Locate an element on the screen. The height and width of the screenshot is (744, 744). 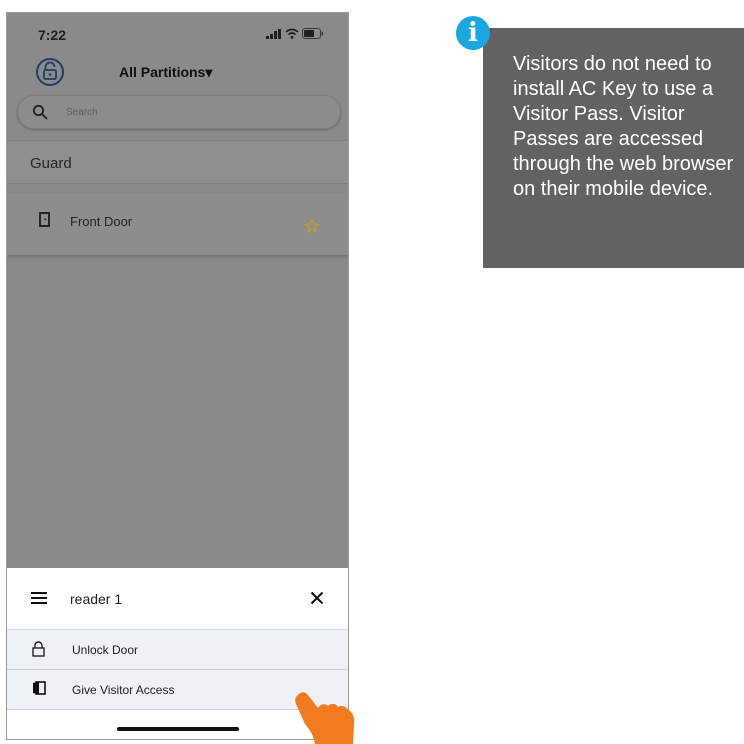
close-icon is located at coordinates (317, 598).